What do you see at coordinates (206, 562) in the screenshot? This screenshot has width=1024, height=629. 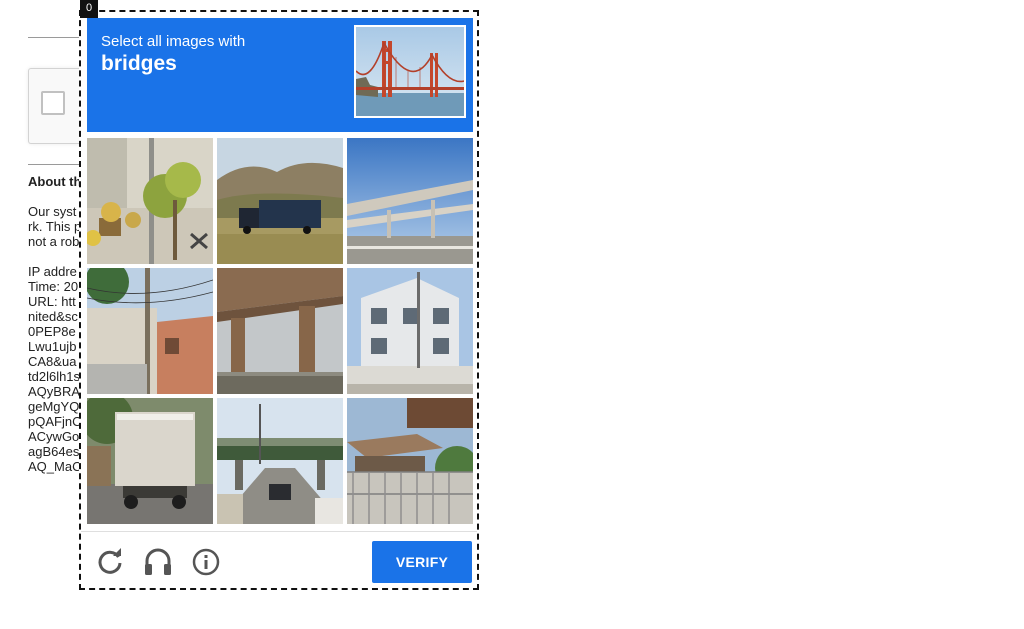 I see `info-icon` at bounding box center [206, 562].